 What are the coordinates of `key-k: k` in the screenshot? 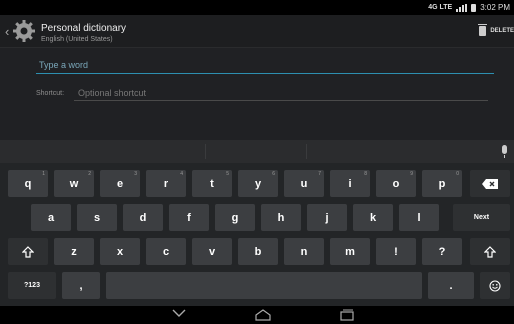 It's located at (373, 217).